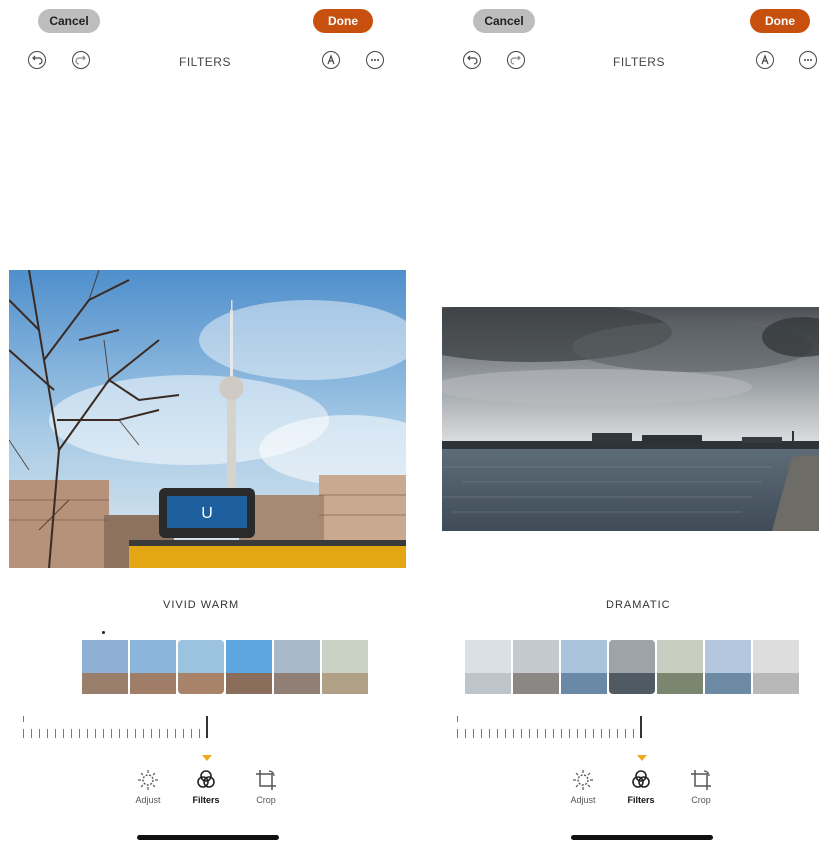  What do you see at coordinates (103, 632) in the screenshot?
I see `indicator-dot` at bounding box center [103, 632].